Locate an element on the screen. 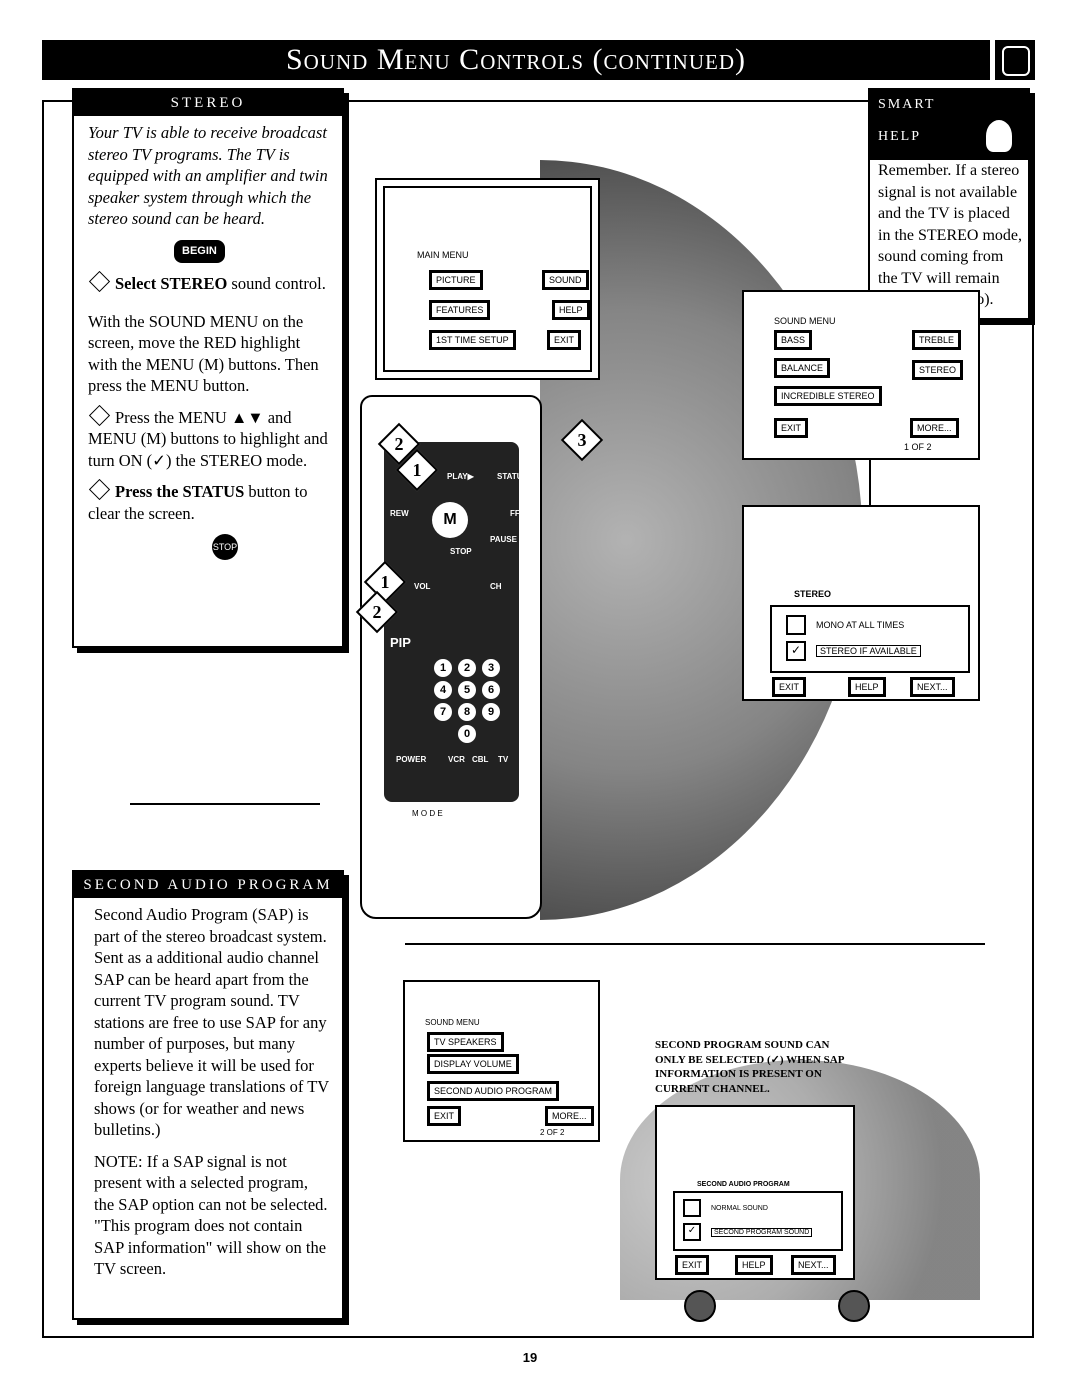 The height and width of the screenshot is (1397, 1080). sap-header: SECOND AUDIO PROGRAM is located at coordinates (208, 885).